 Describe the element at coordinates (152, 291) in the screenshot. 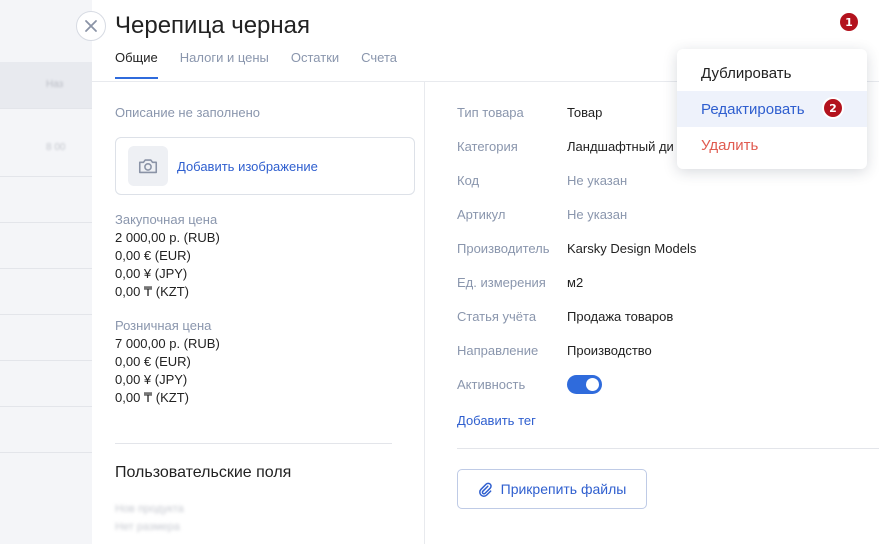

I see `purchase-price-kzt: 0,00 ₸ (KZT)` at that location.